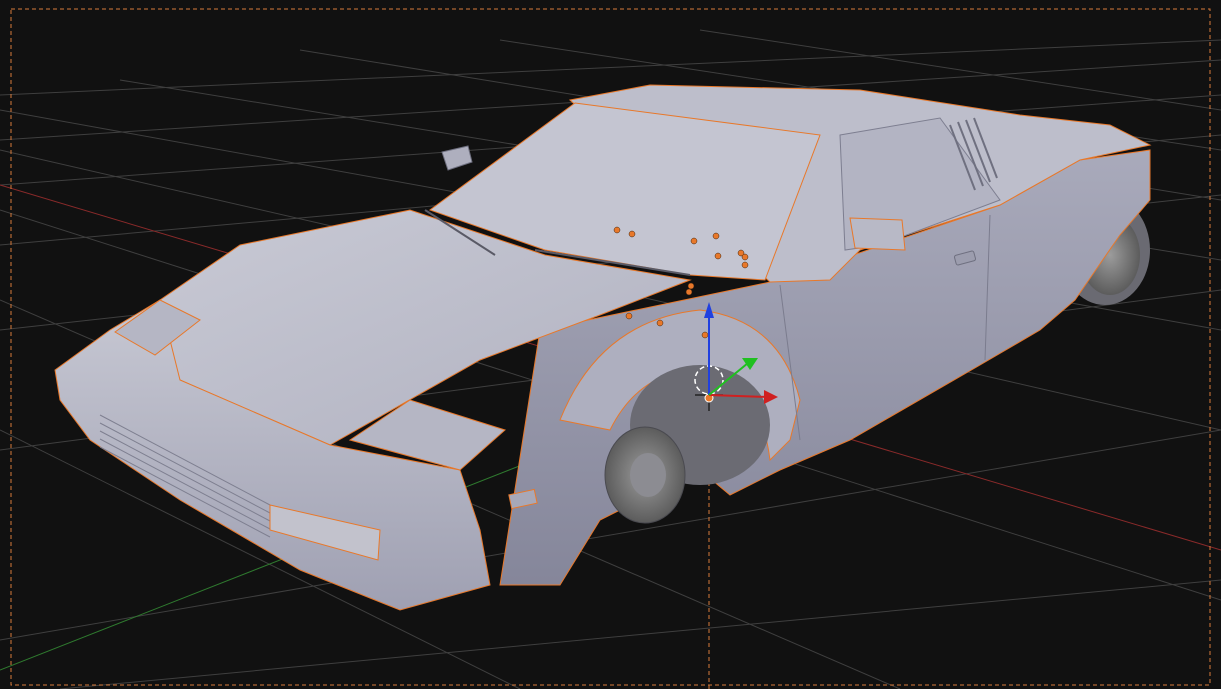 Image resolution: width=1221 pixels, height=689 pixels. I want to click on right-mirror, so click(877, 234).